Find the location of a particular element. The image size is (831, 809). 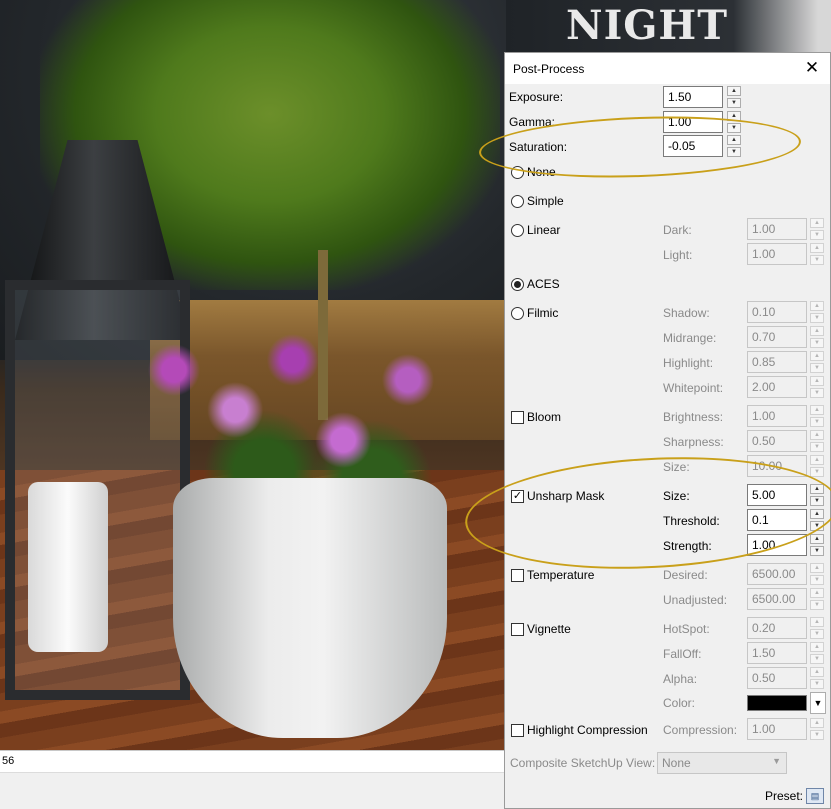

linear-dark-spinner: ▲ ▼ is located at coordinates (817, 229).